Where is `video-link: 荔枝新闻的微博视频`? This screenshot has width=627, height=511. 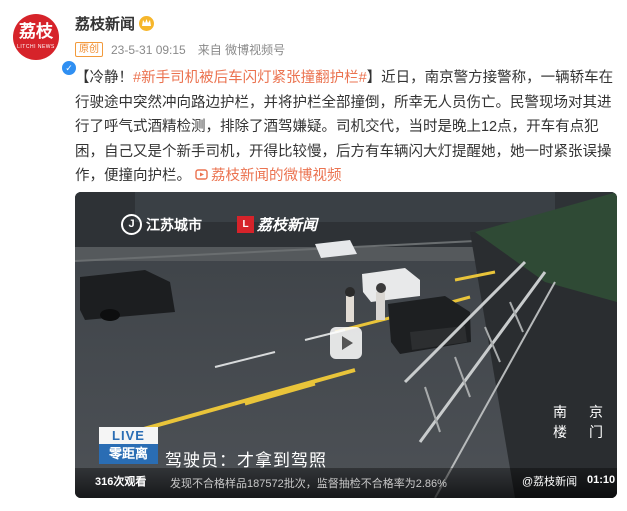 video-link: 荔枝新闻的微博视频 is located at coordinates (268, 176).